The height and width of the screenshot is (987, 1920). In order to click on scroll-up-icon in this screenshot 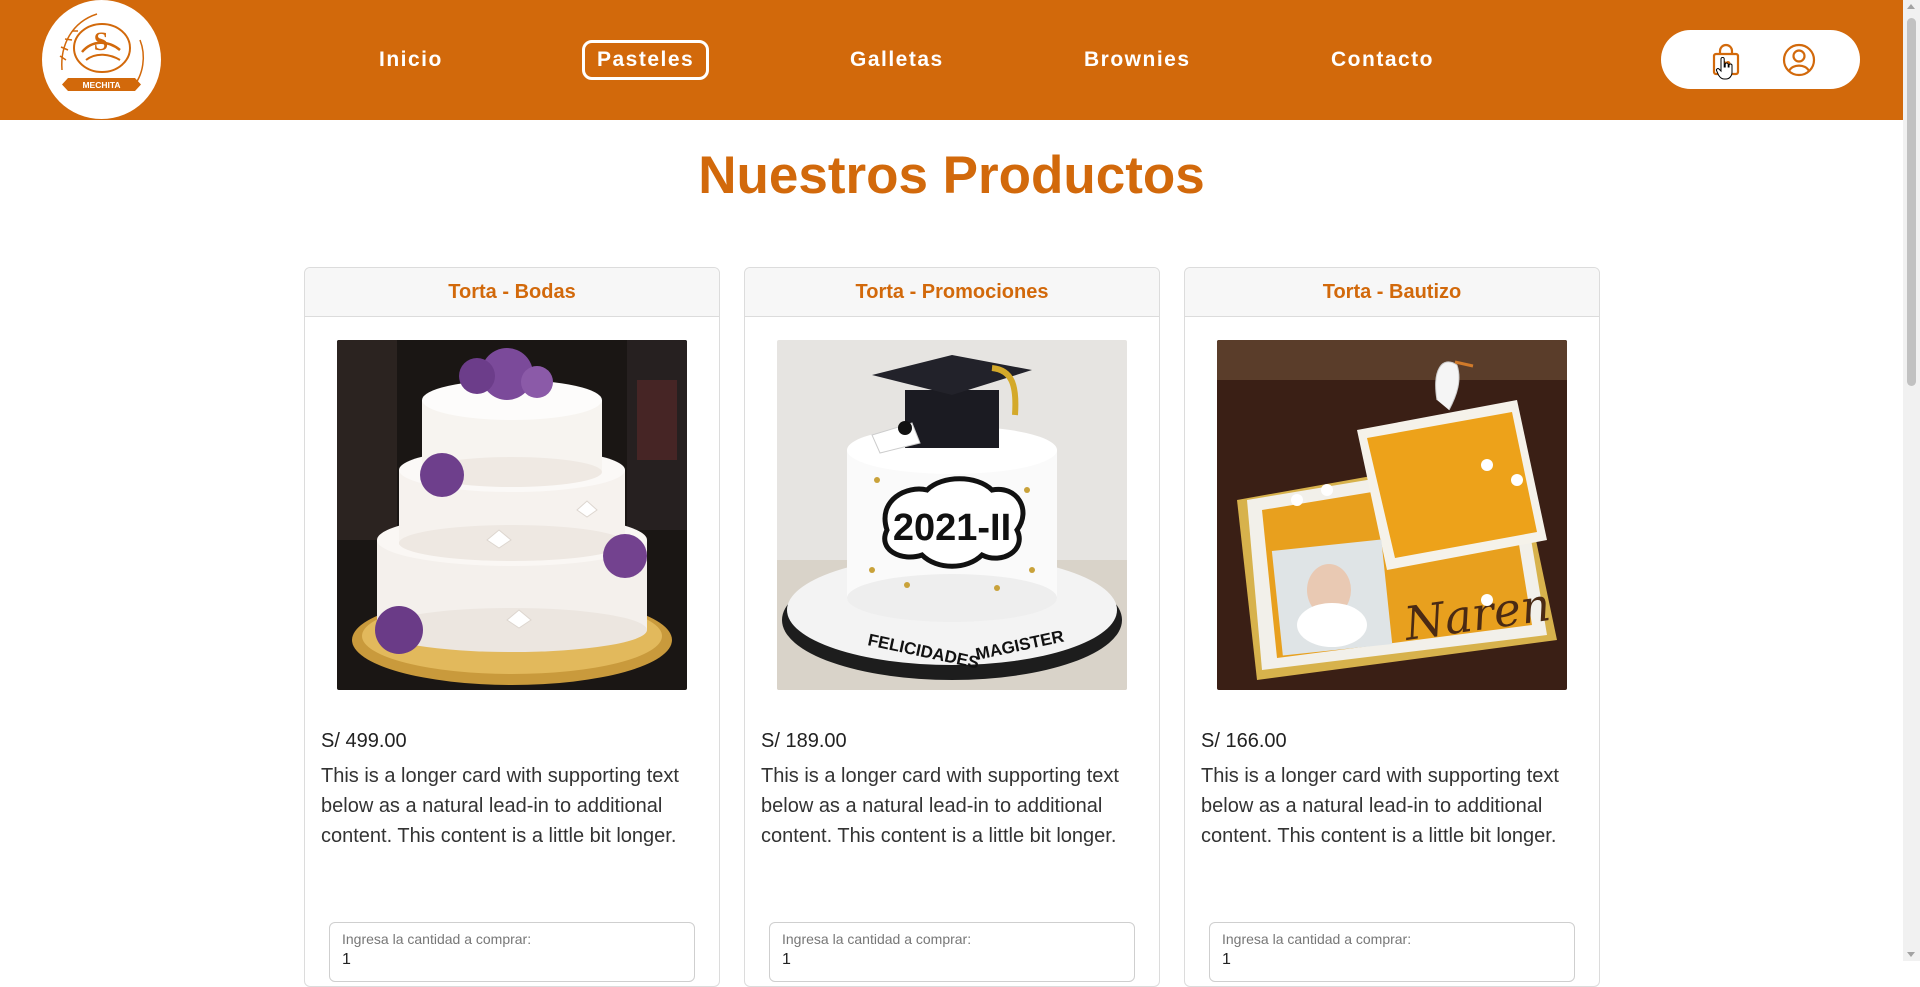, I will do `click(1911, 6)`.